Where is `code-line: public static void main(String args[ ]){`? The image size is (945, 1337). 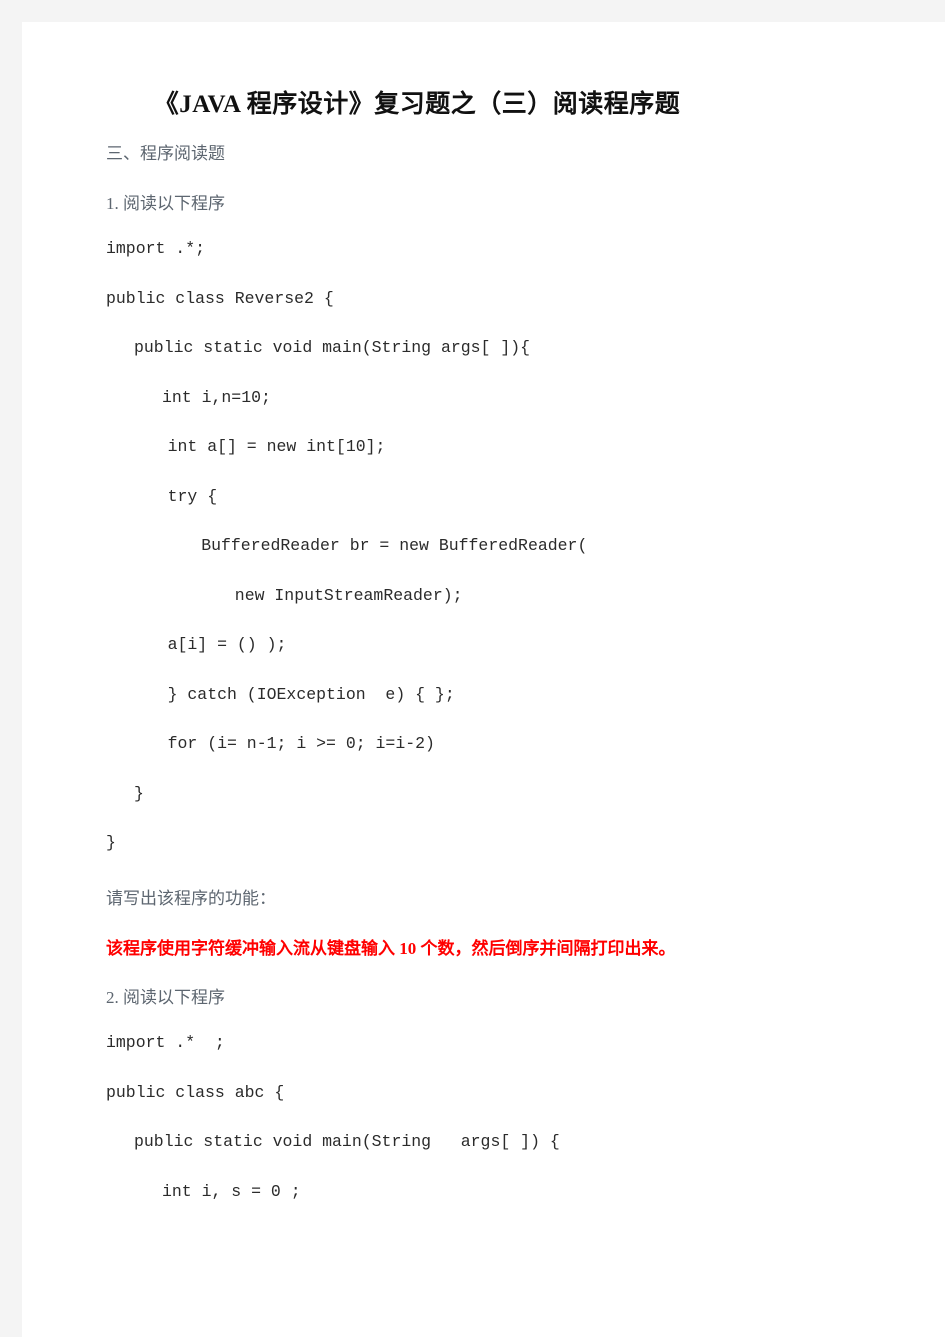
code-line: public static void main(String args[ ]){ is located at coordinates (332, 347).